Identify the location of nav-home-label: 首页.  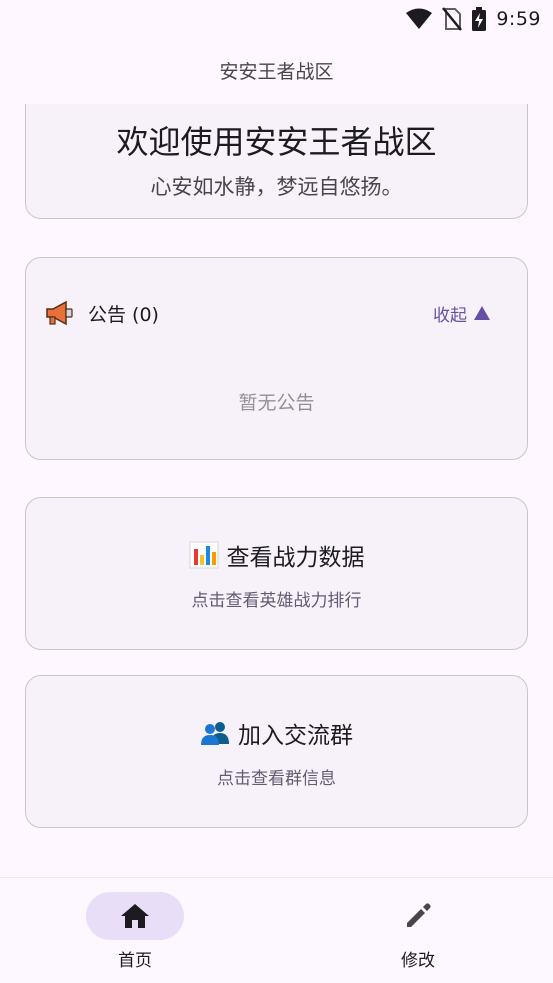
(135, 961).